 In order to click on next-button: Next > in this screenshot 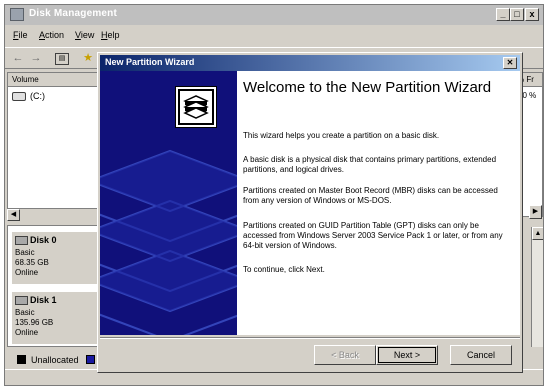, I will do `click(407, 355)`.